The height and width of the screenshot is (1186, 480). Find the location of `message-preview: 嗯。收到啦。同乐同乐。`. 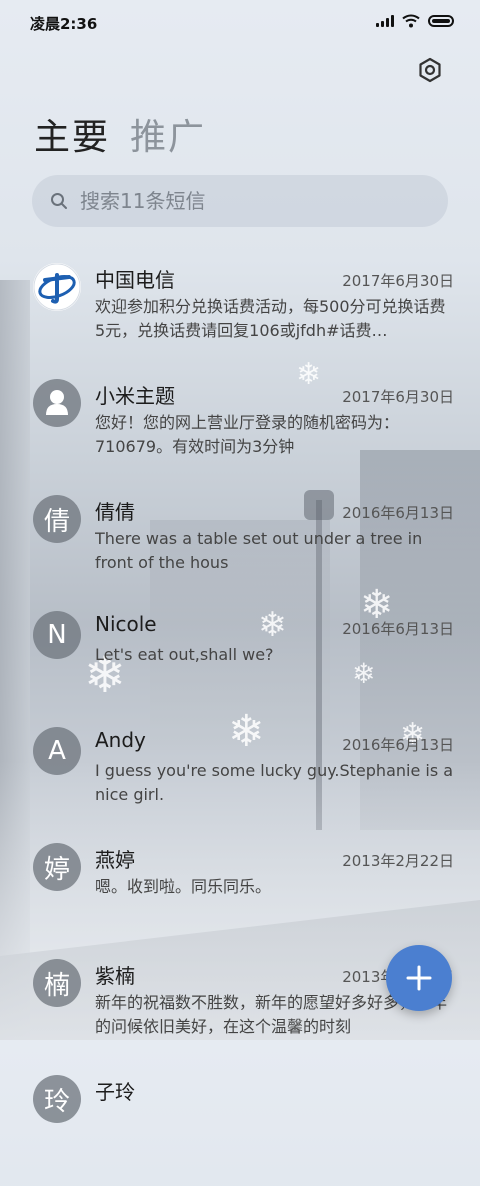

message-preview: 嗯。收到啦。同乐同乐。 is located at coordinates (183, 886).